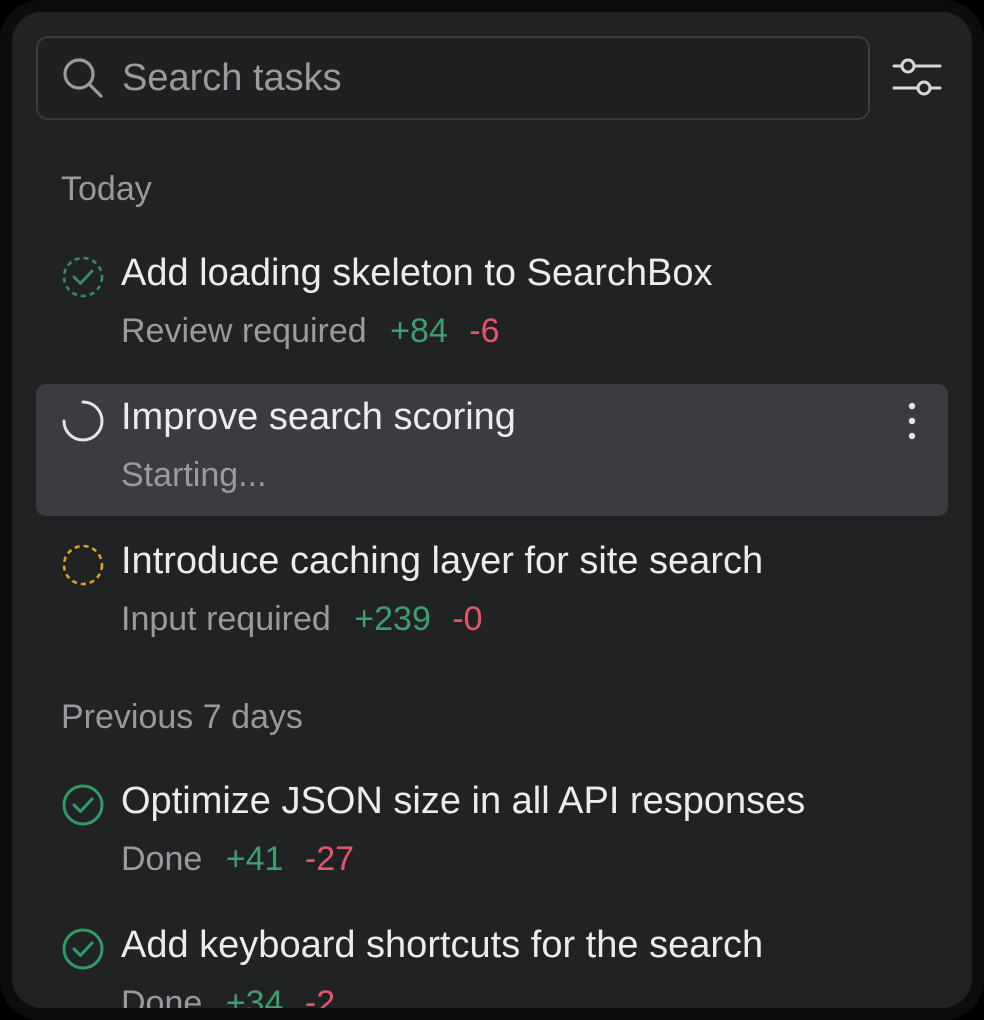  I want to click on task-title: Add keyboard shortcuts for the search, so click(442, 945).